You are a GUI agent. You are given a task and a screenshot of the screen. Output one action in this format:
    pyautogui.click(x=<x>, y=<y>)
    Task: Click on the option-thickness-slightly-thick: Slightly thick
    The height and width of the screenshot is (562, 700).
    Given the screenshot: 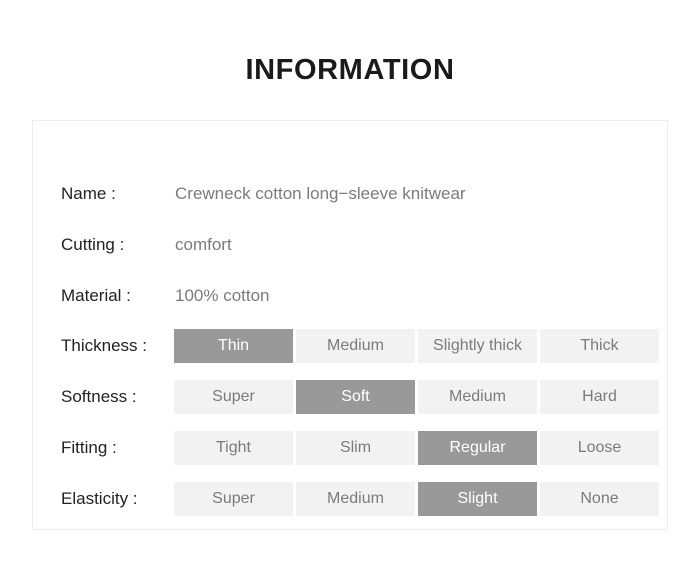 What is the action you would take?
    pyautogui.click(x=477, y=346)
    